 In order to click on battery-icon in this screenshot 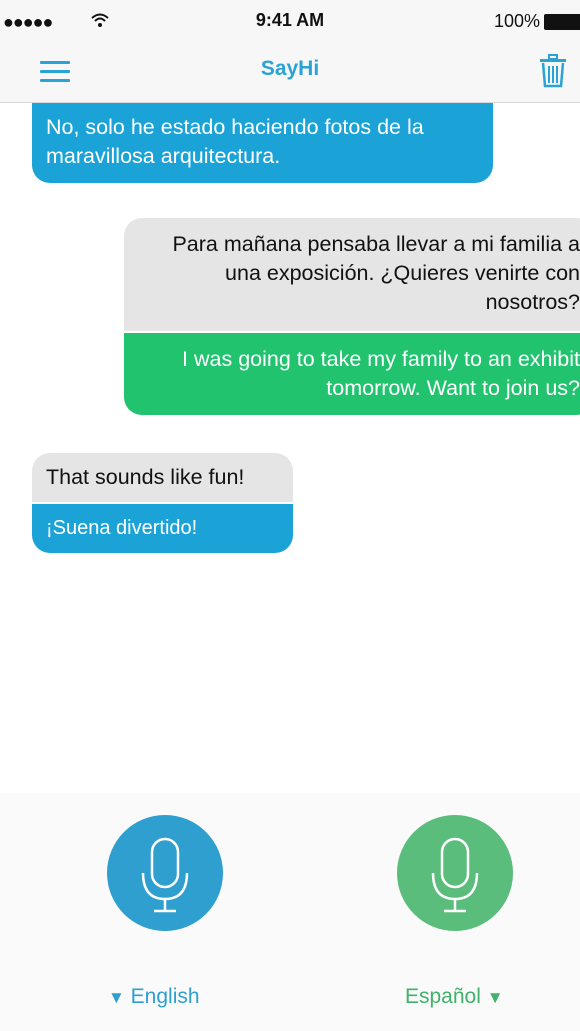, I will do `click(562, 22)`.